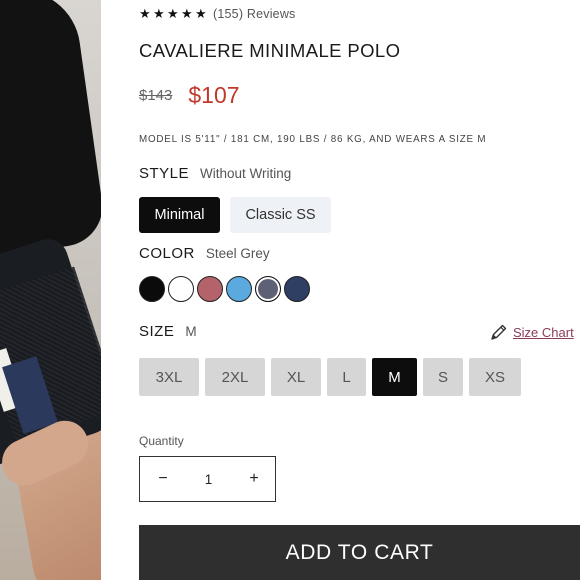 The height and width of the screenshot is (580, 580). I want to click on quantity-label: Quantity, so click(161, 441).